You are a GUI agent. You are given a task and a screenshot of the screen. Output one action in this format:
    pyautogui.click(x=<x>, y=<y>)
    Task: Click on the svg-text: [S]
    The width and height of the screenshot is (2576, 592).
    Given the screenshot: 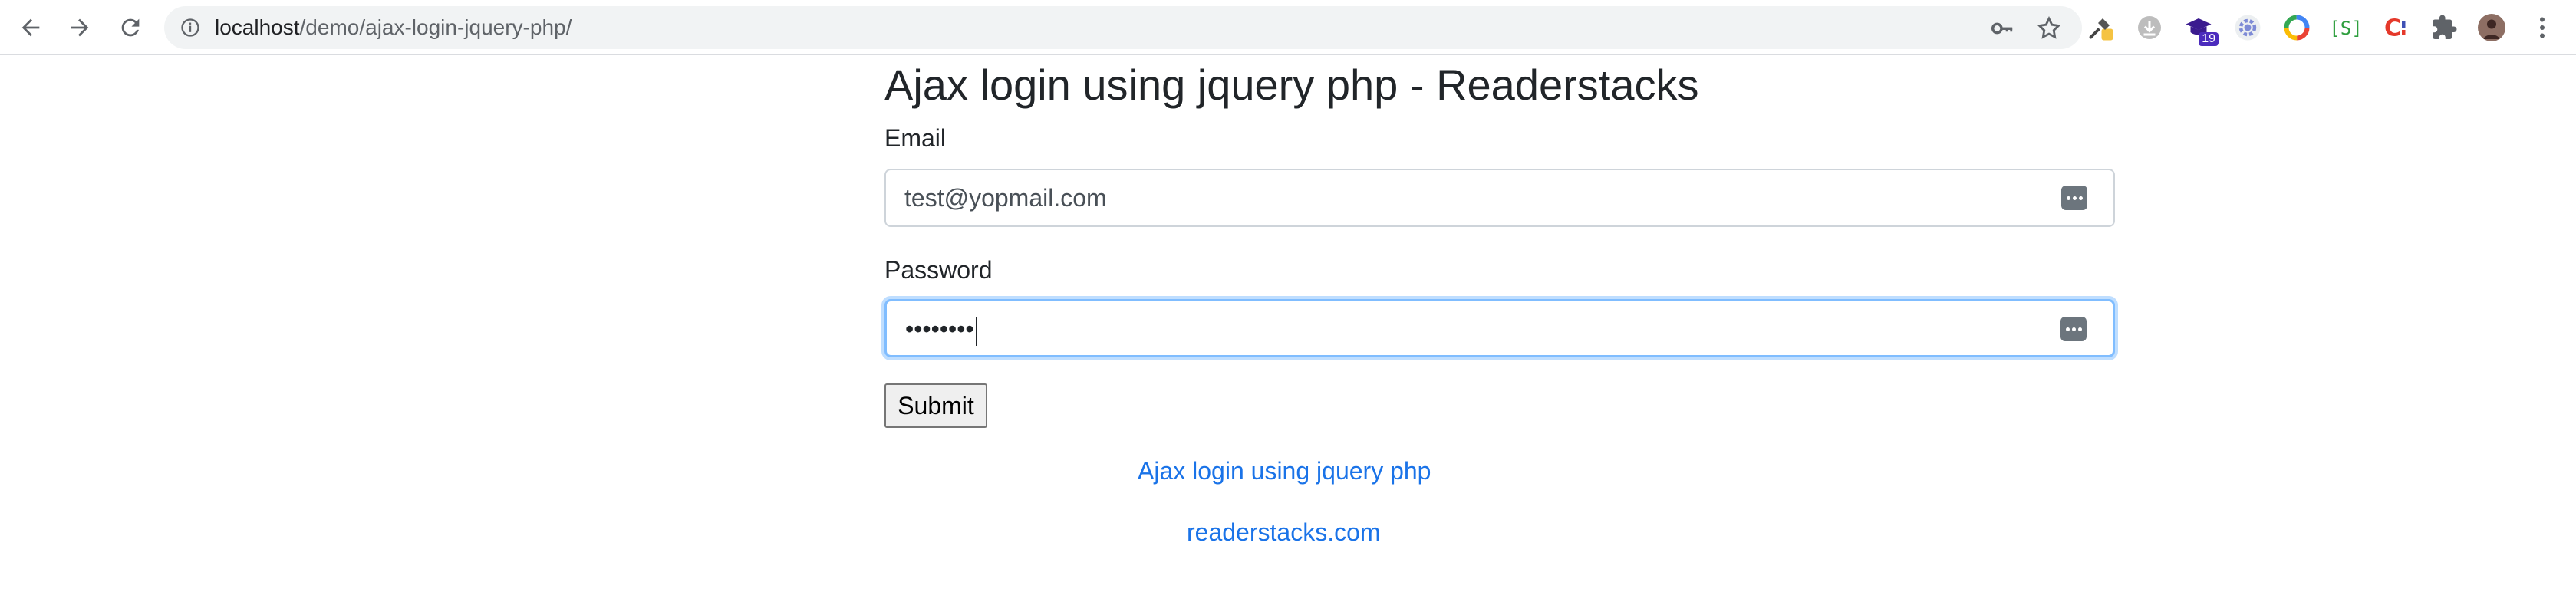 What is the action you would take?
    pyautogui.click(x=2346, y=28)
    